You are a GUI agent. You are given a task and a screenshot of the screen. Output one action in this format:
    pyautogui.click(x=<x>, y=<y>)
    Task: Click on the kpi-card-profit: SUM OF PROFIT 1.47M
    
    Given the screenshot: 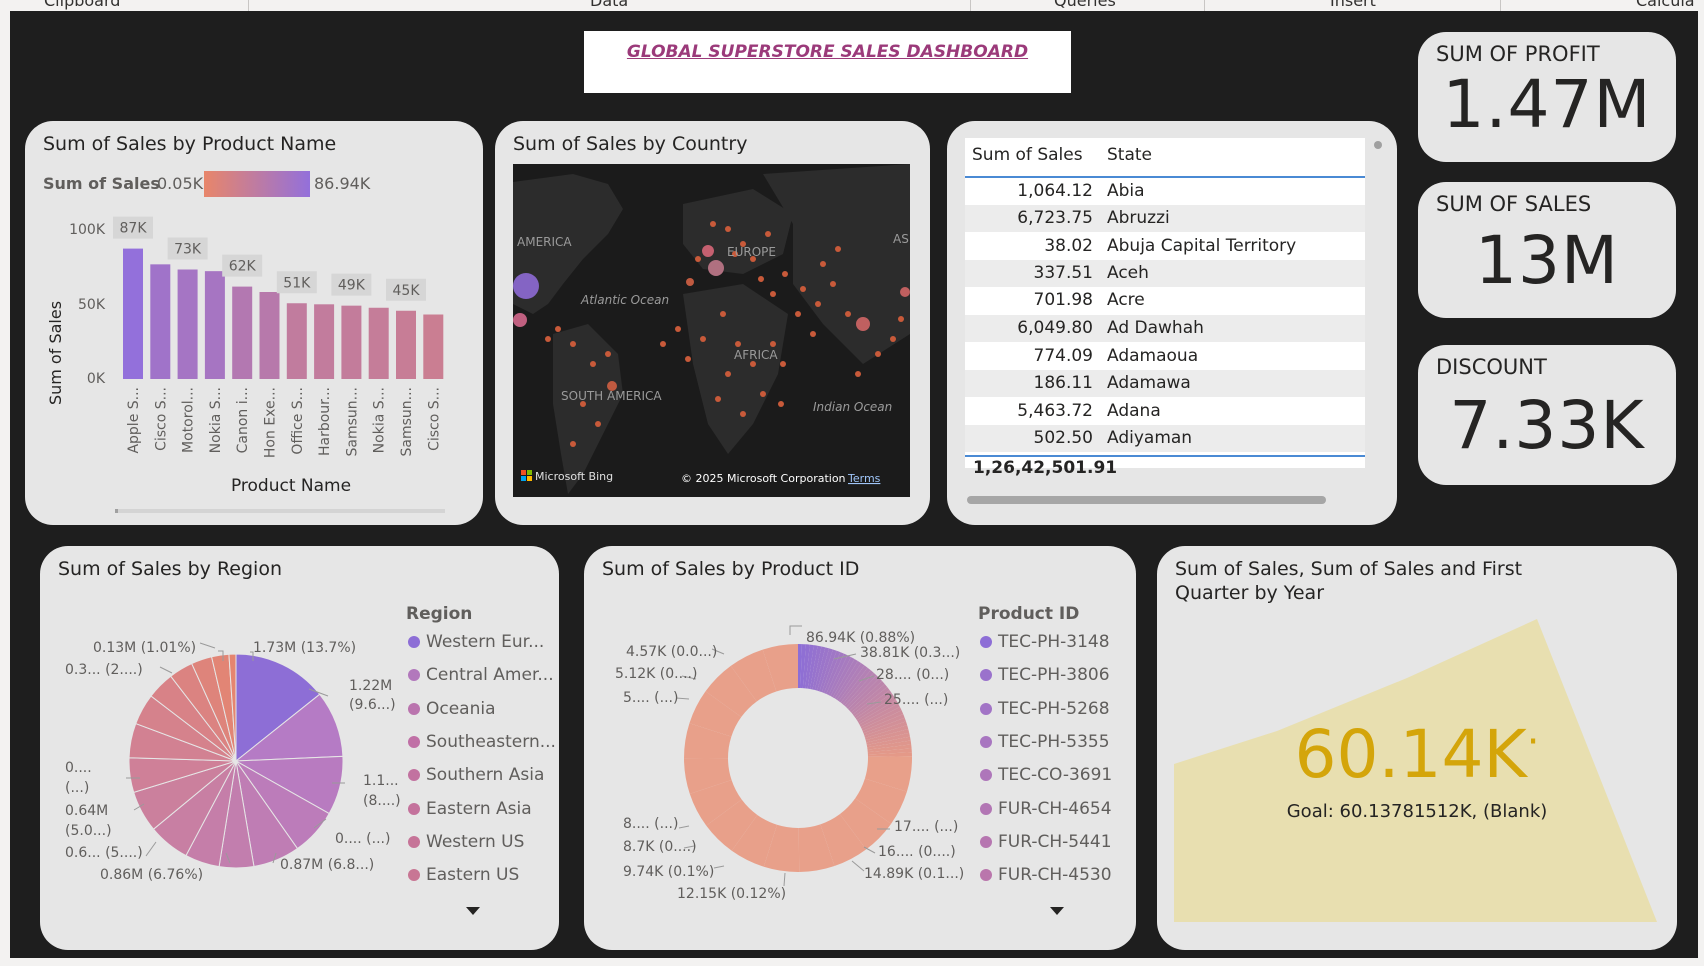 What is the action you would take?
    pyautogui.click(x=1547, y=97)
    